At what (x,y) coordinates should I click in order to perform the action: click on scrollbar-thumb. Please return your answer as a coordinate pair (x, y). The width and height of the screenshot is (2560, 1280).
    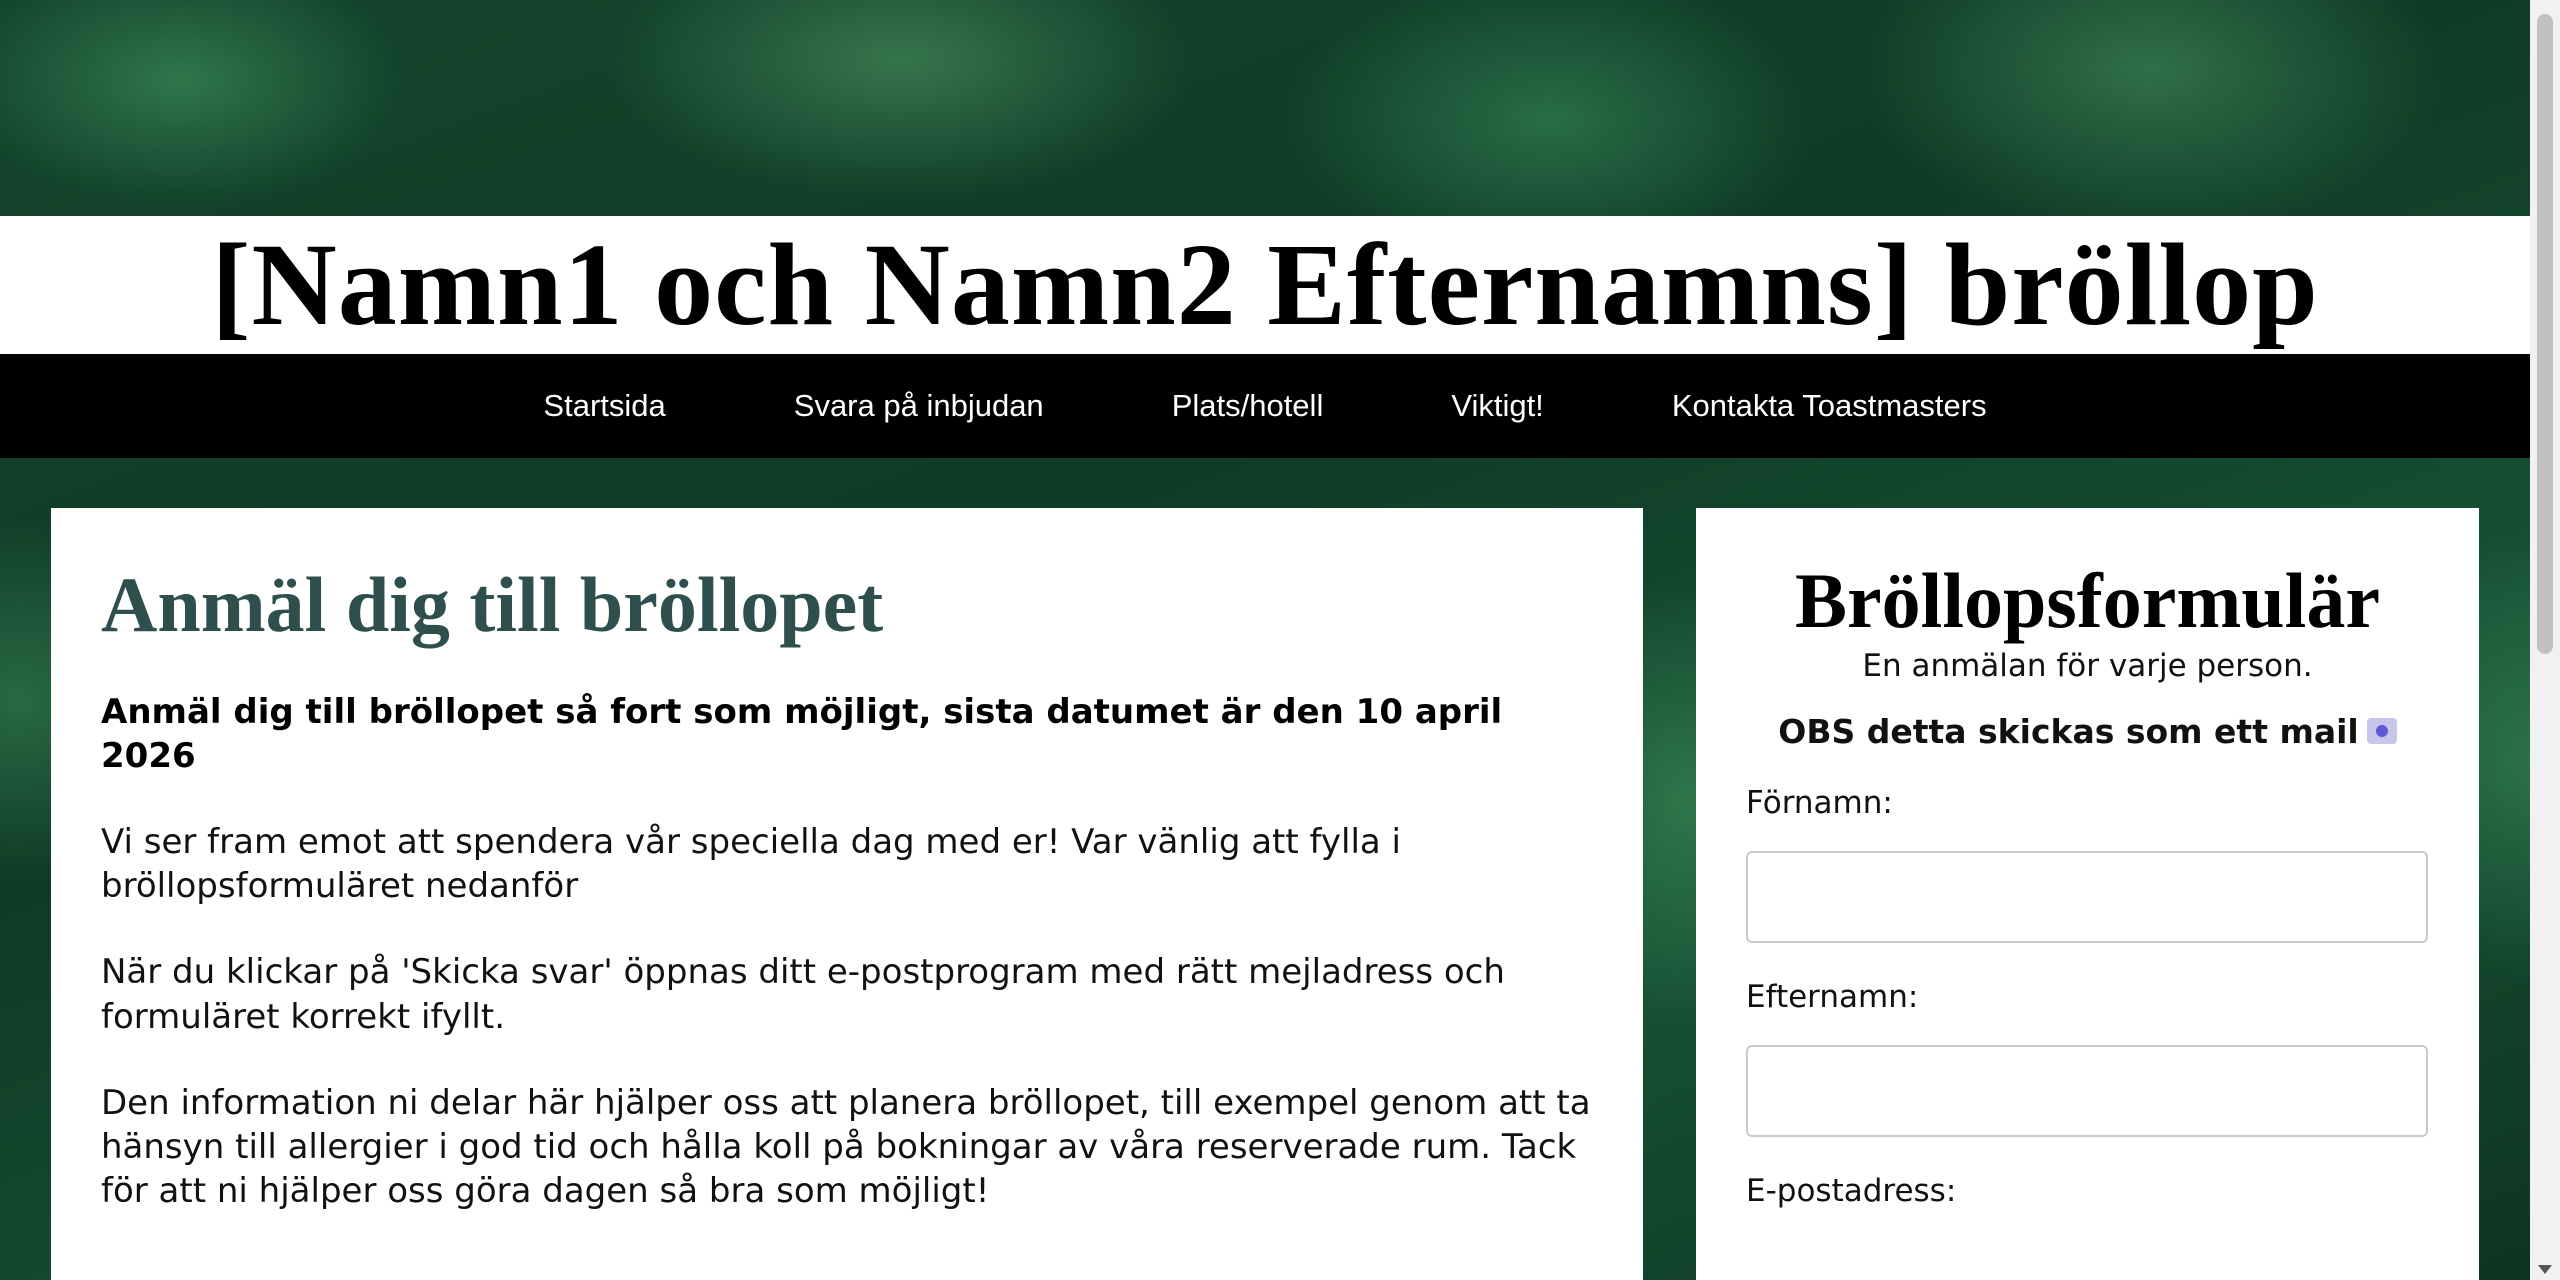
    Looking at the image, I should click on (2545, 334).